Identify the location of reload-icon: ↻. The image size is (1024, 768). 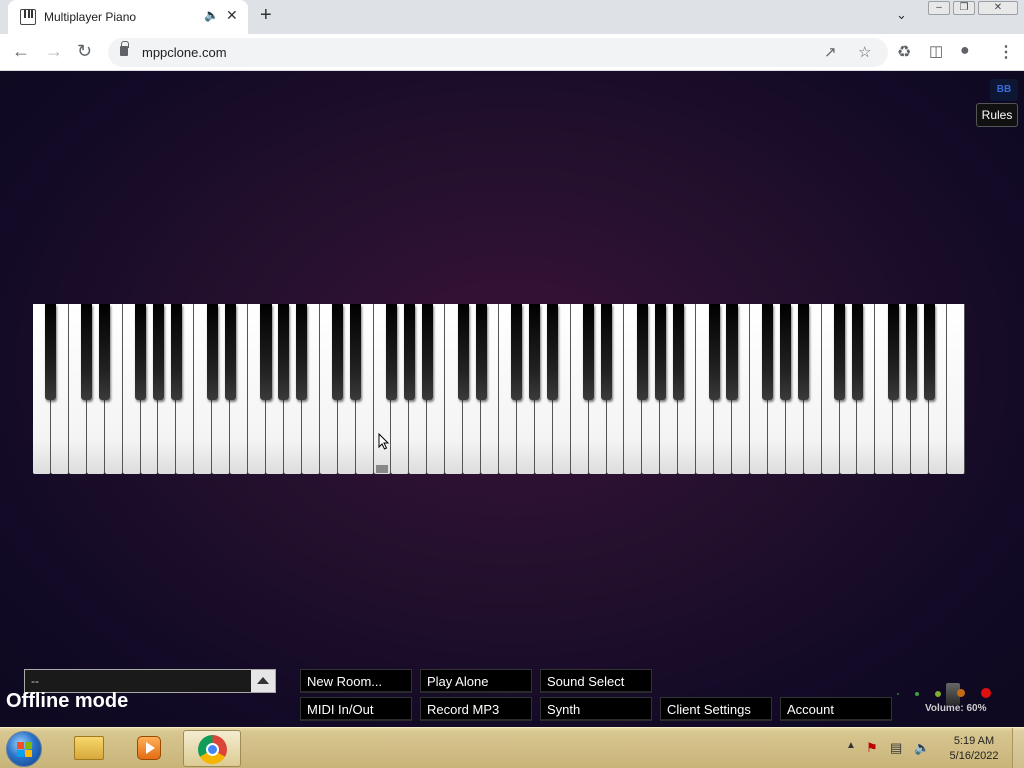
(84, 51).